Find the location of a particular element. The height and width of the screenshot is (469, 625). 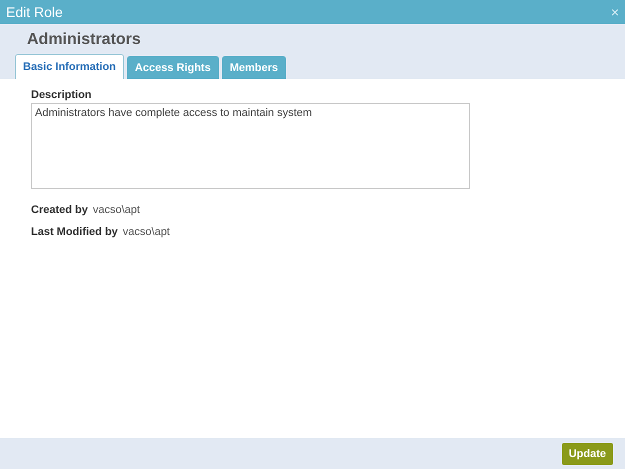

role-heading: Administrators is located at coordinates (84, 40).